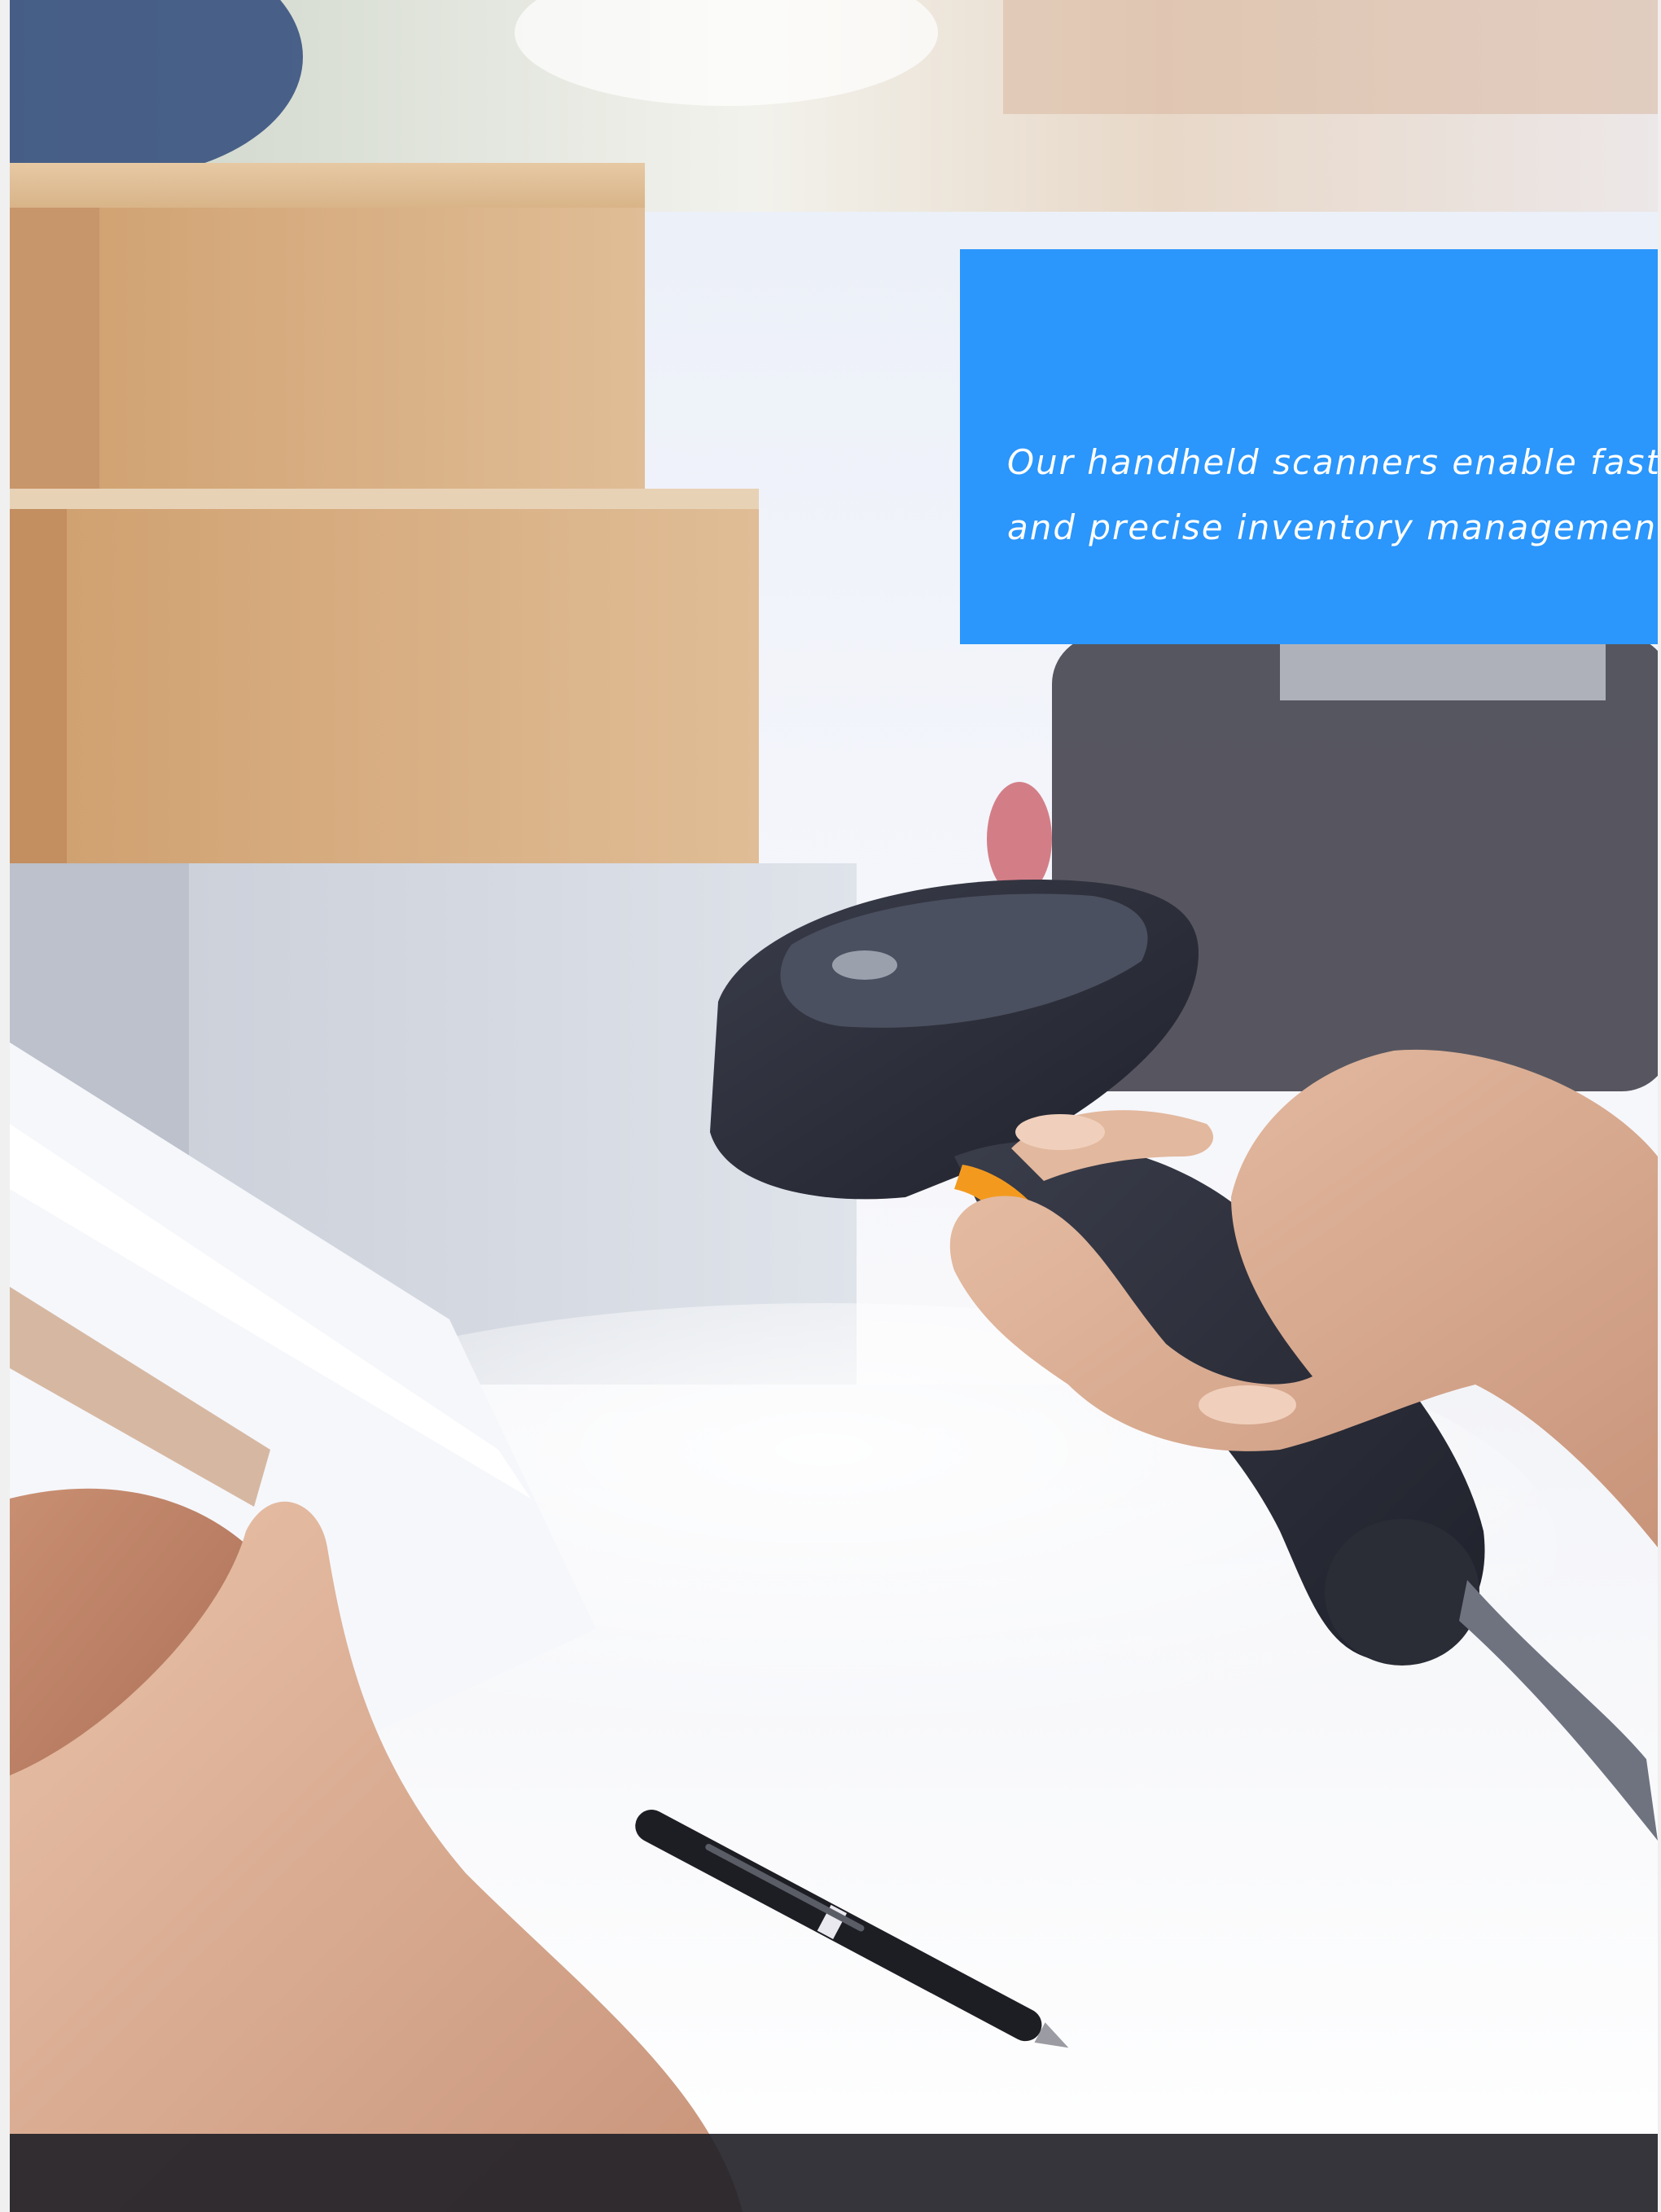 This screenshot has height=2212, width=1661. Describe the element at coordinates (1334, 462) in the screenshot. I see `callout-line-1: Our handheld scanners enable fast tran` at that location.